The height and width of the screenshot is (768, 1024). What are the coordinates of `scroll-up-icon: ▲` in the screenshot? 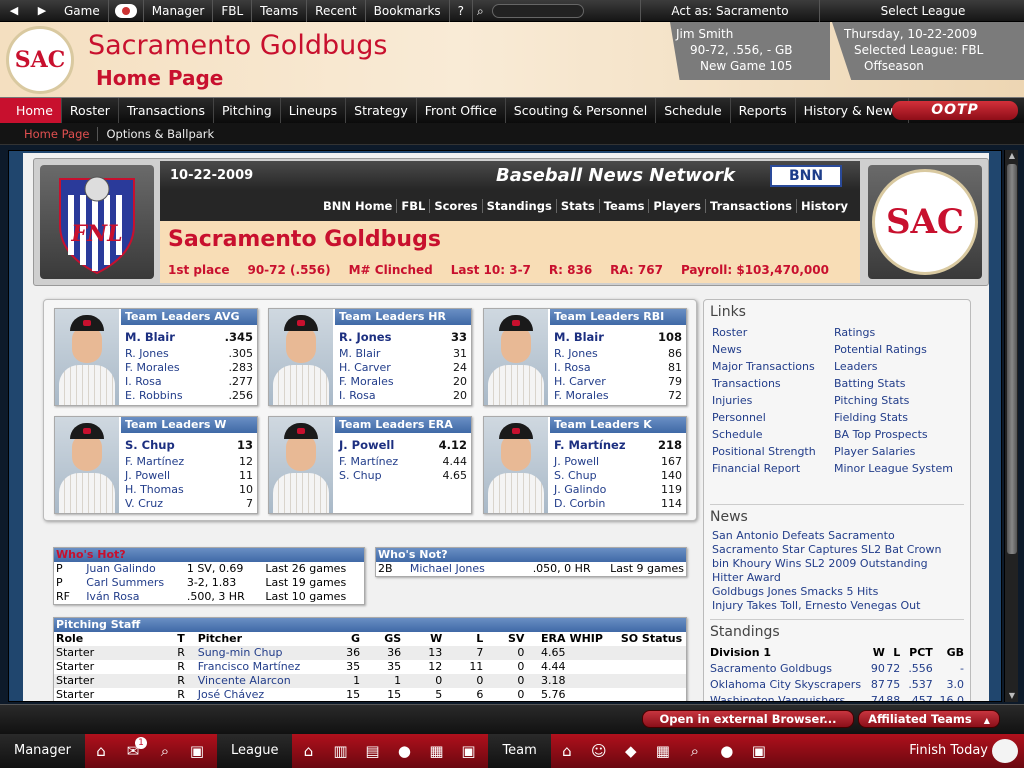 It's located at (1012, 156).